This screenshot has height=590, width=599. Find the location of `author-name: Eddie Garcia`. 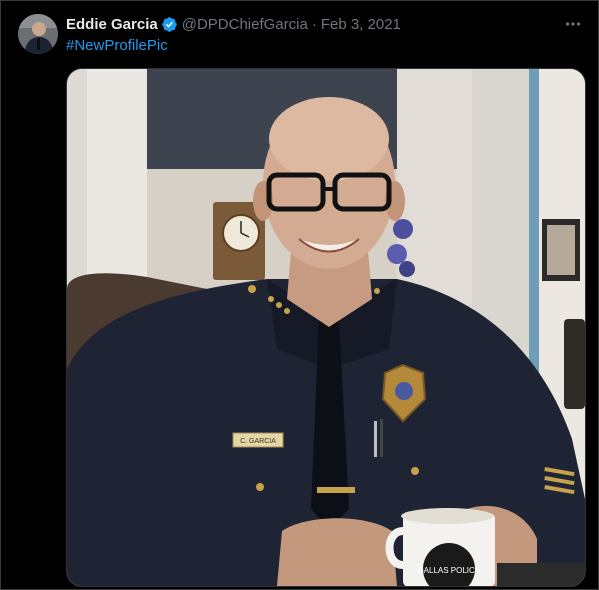

author-name: Eddie Garcia is located at coordinates (112, 24).